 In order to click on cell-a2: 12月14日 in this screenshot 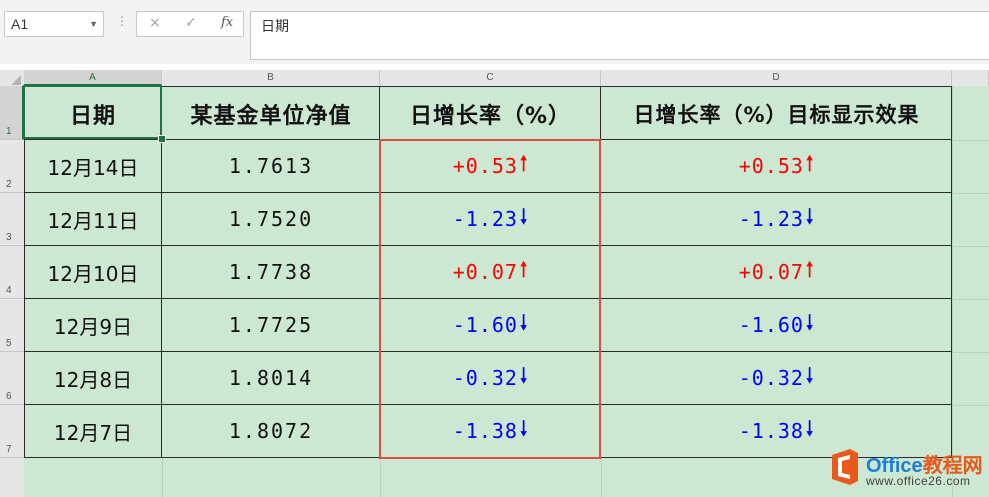, I will do `click(93, 166)`.